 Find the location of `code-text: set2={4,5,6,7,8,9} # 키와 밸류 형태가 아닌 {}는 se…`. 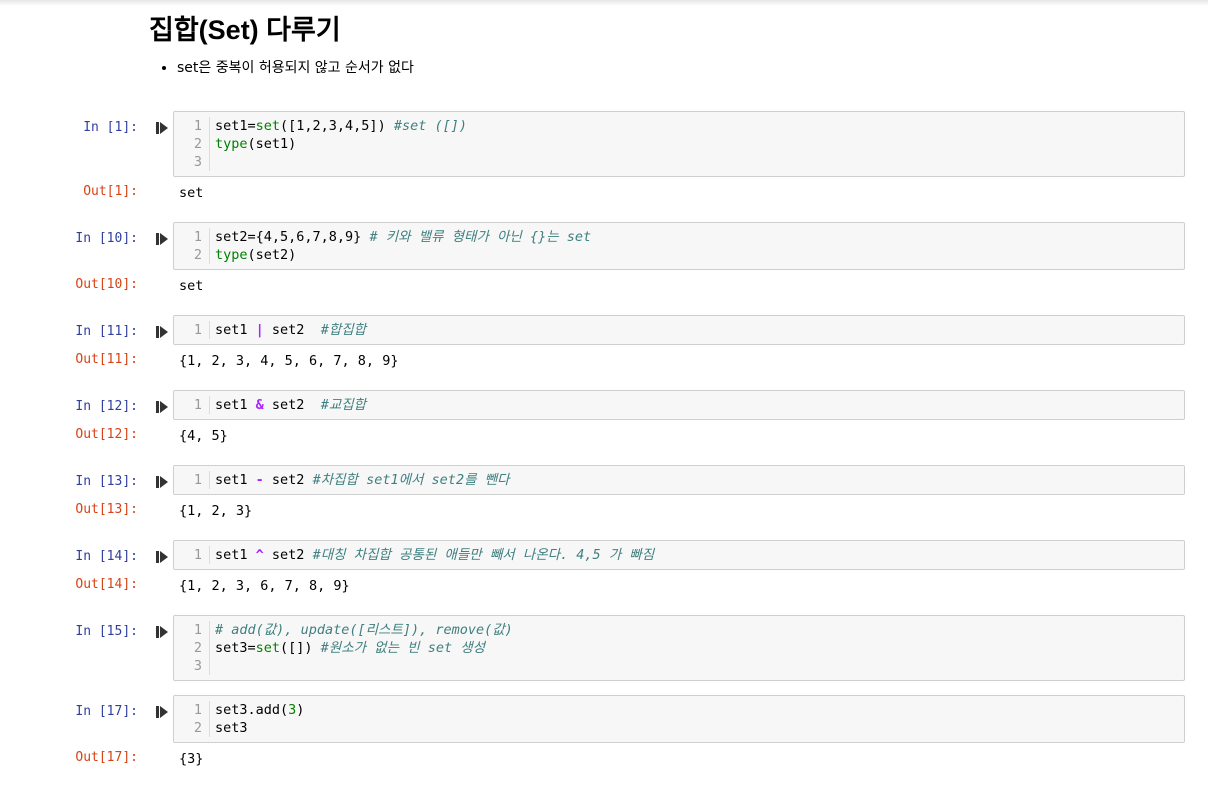

code-text: set2={4,5,6,7,8,9} # 키와 밸류 형태가 아닌 {}는 se… is located at coordinates (400, 246).